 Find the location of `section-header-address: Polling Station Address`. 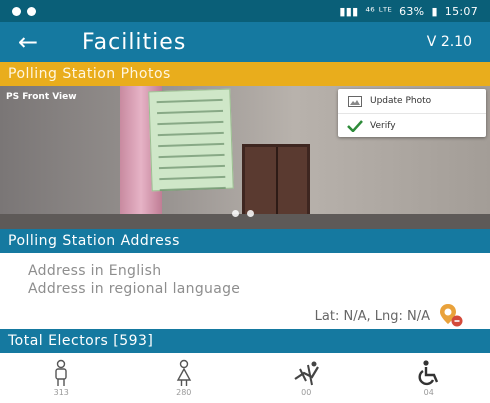

section-header-address: Polling Station Address is located at coordinates (245, 241).